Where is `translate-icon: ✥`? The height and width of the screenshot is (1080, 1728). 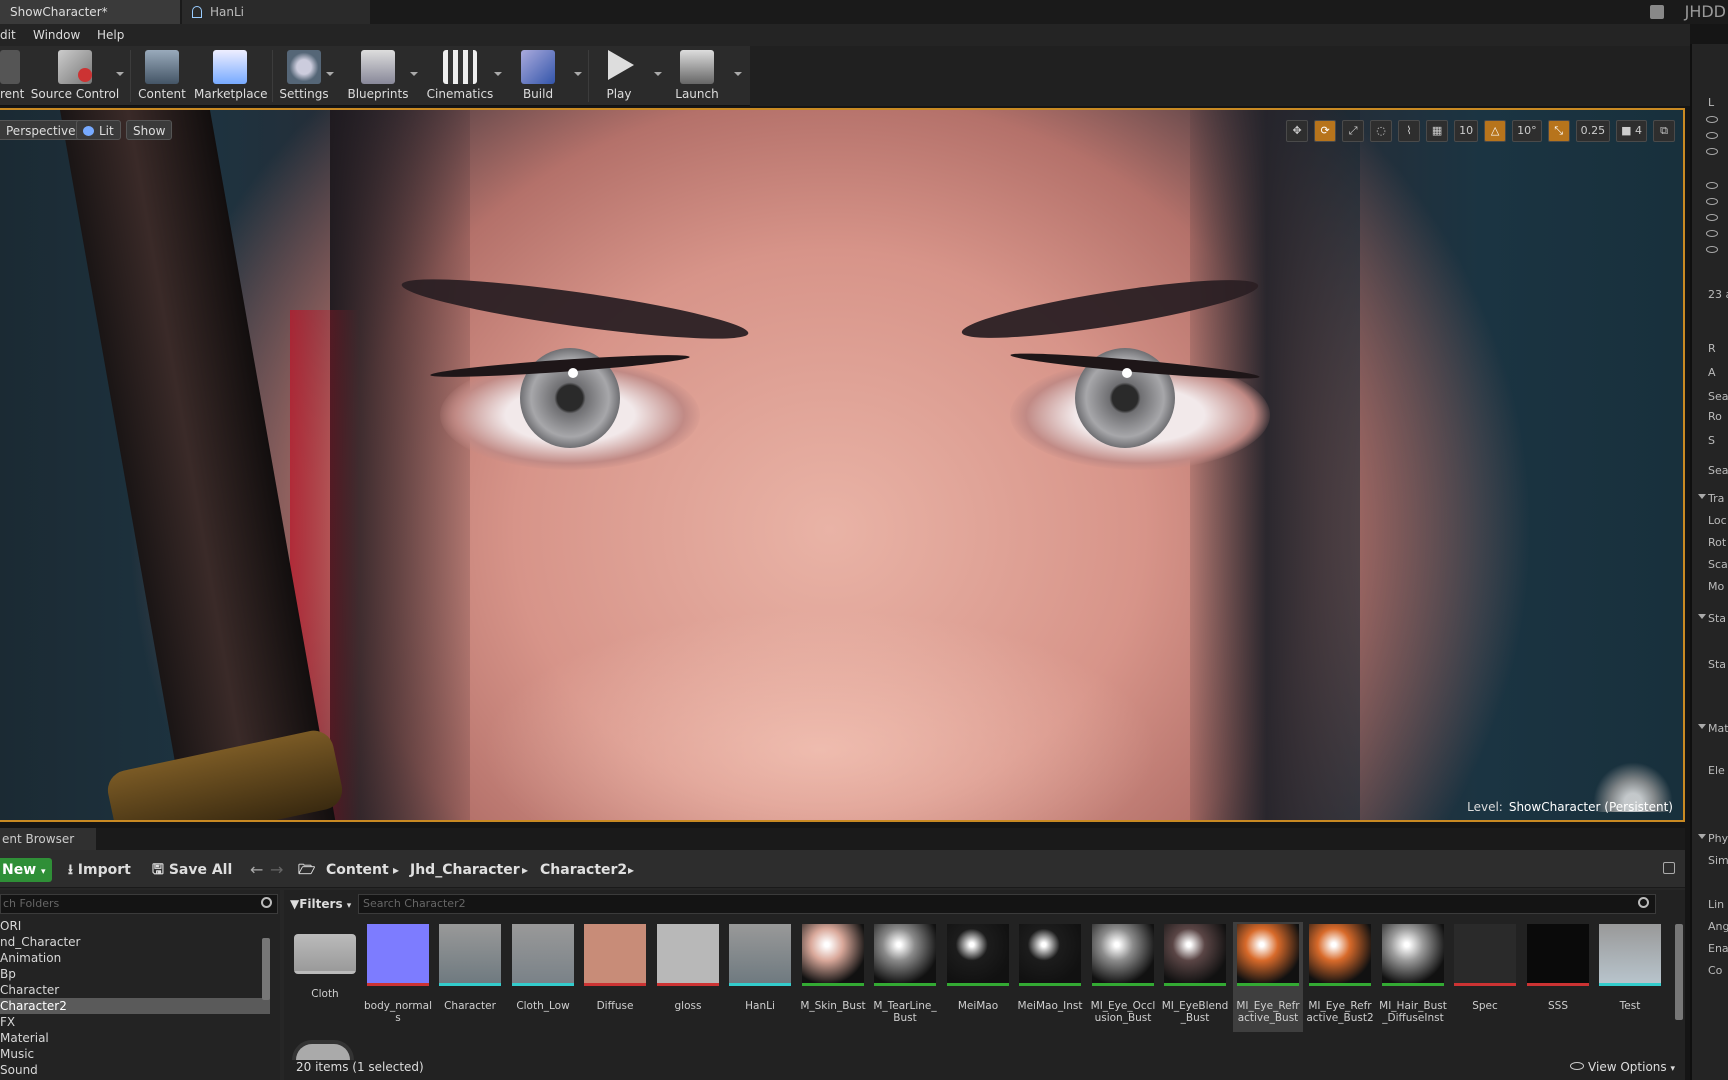 translate-icon: ✥ is located at coordinates (1297, 131).